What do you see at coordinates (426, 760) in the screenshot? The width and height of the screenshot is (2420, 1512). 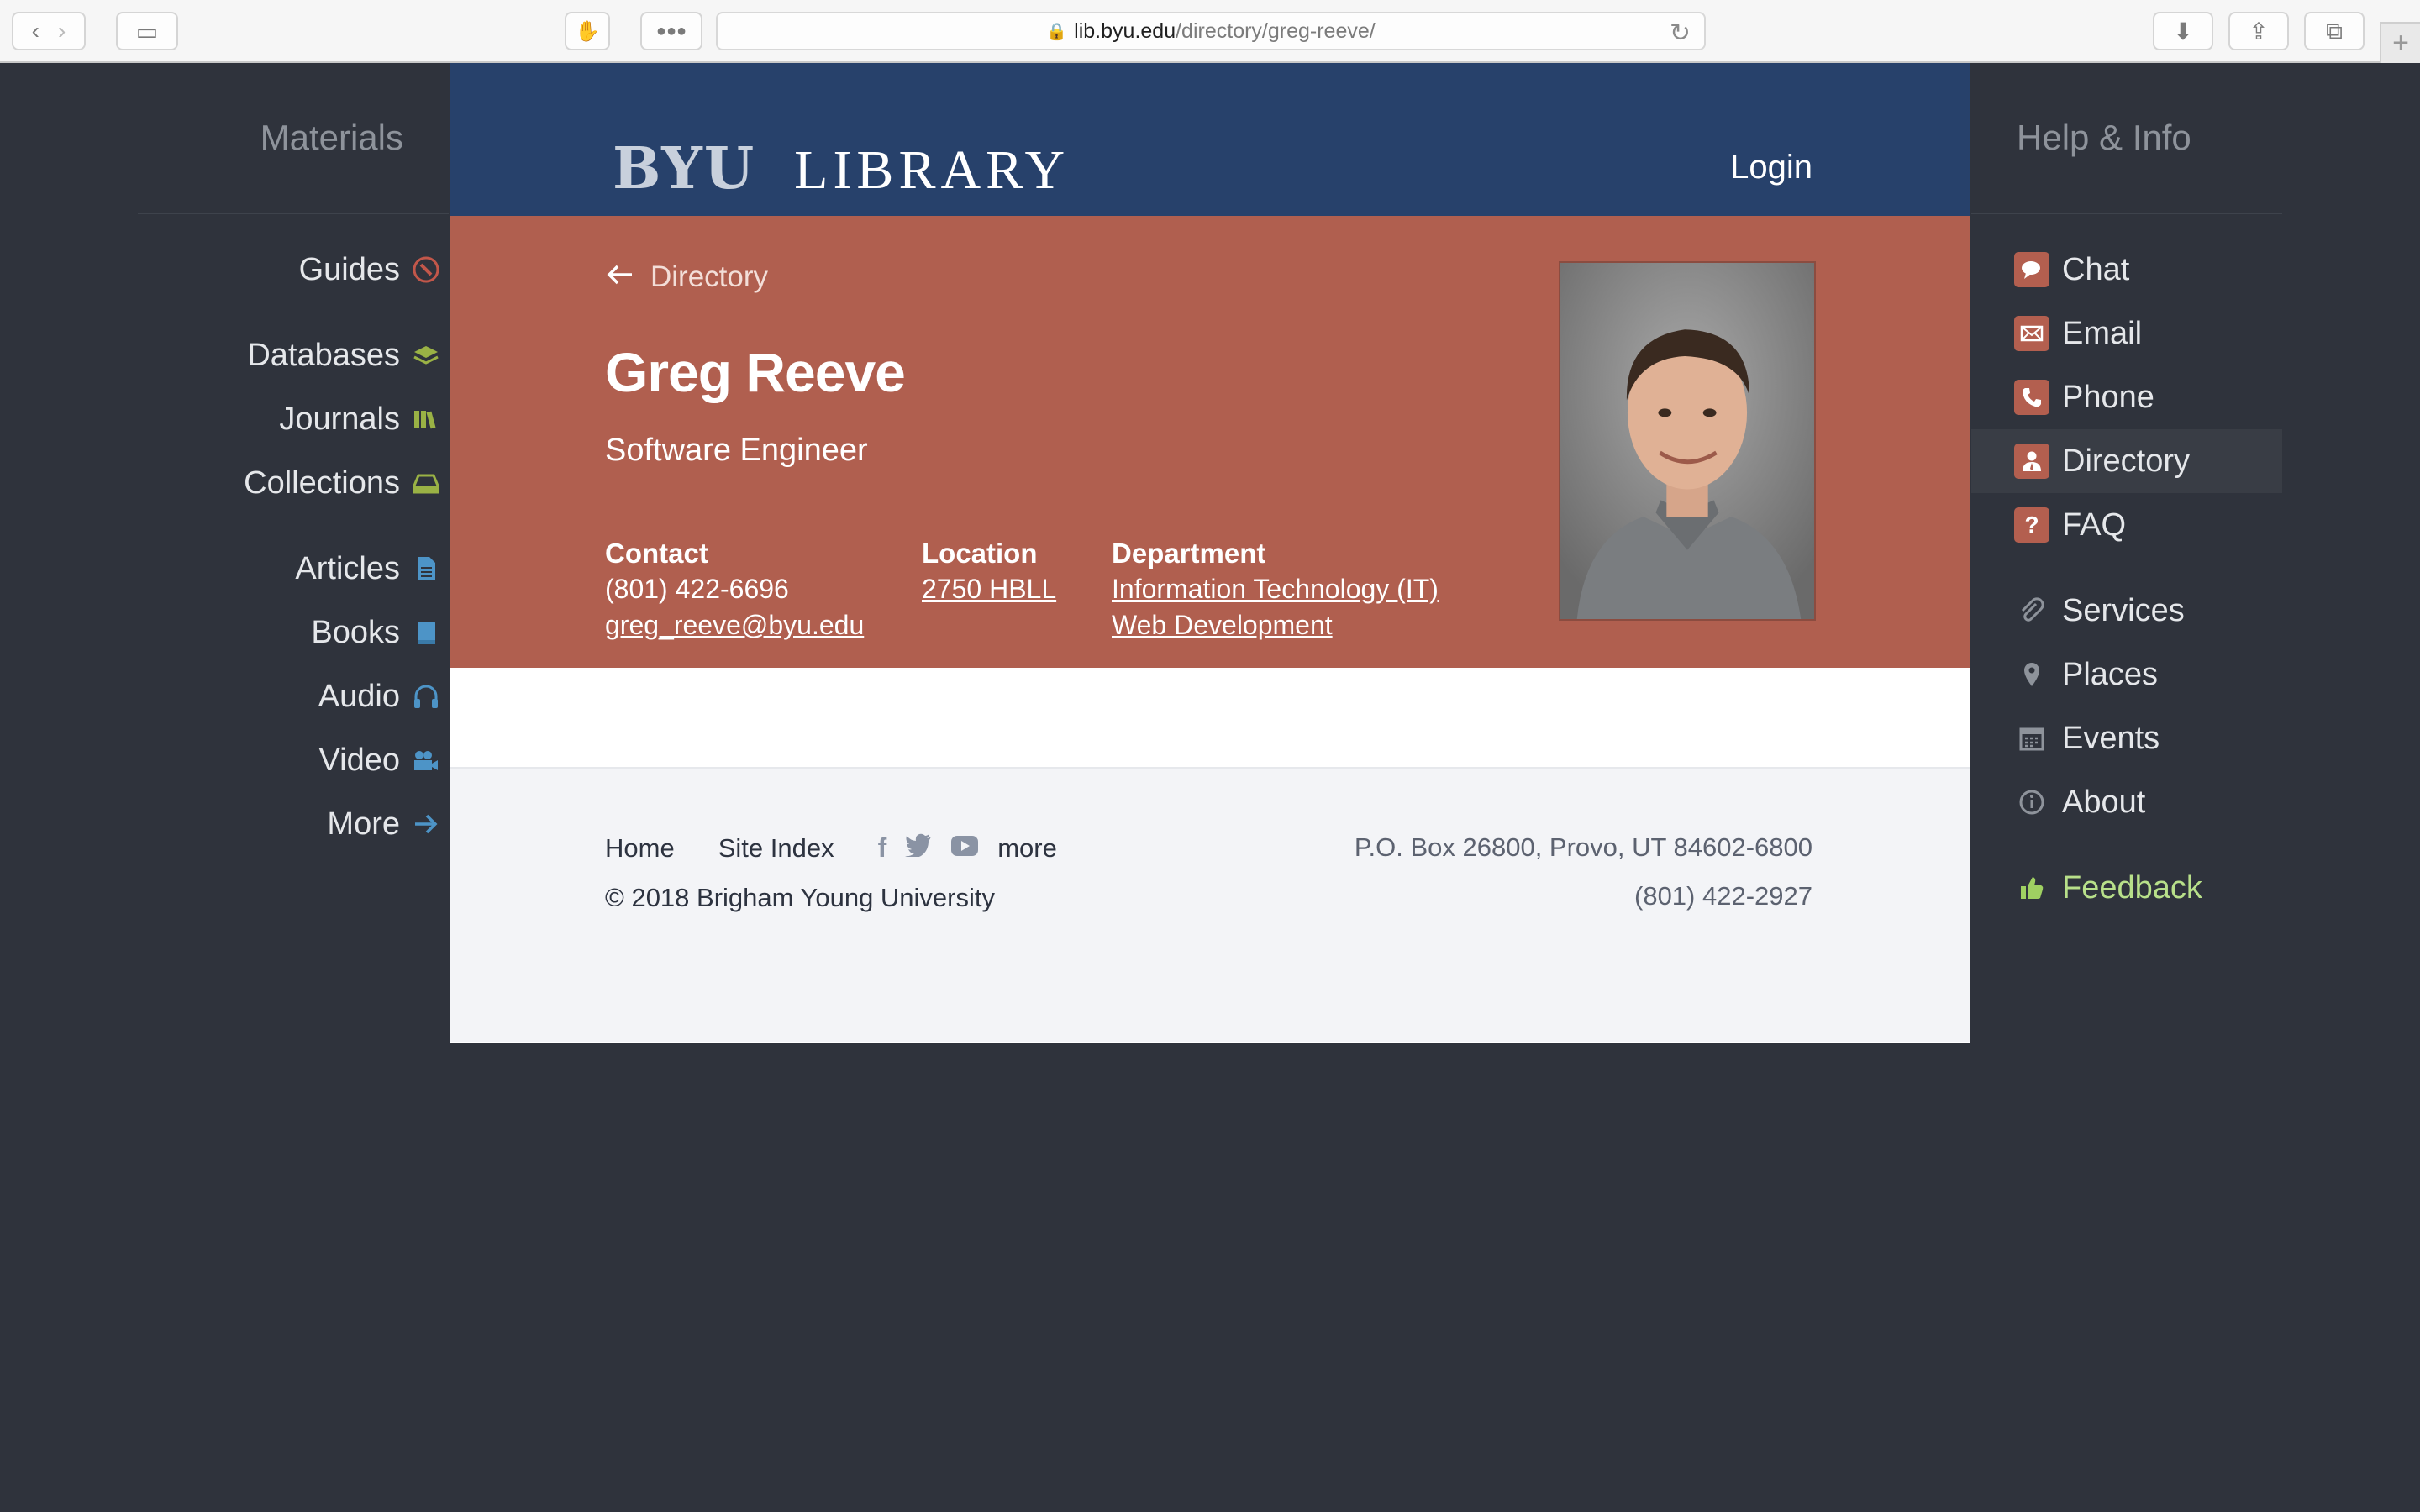 I see `video-icon` at bounding box center [426, 760].